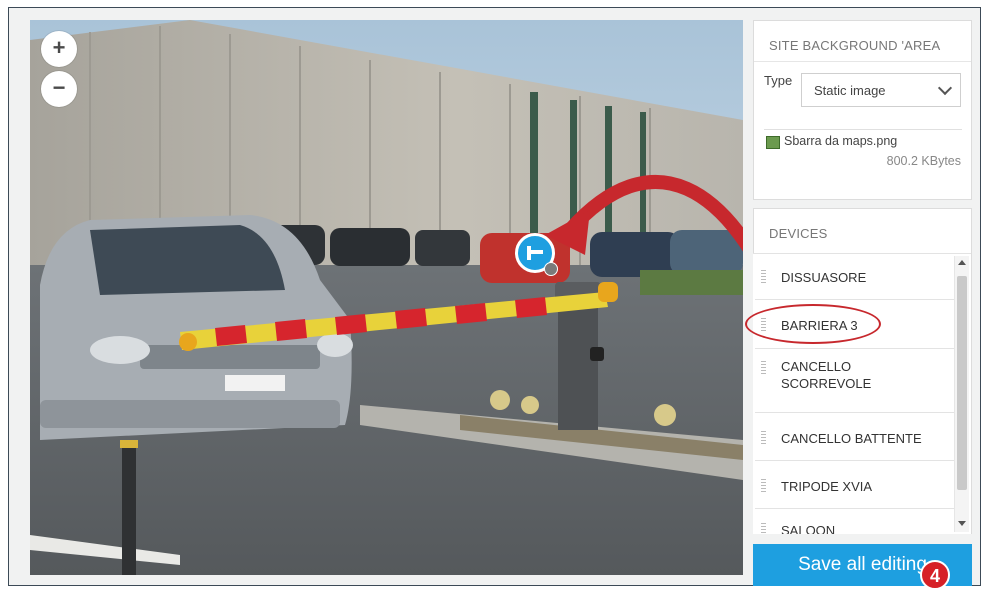 Image resolution: width=989 pixels, height=592 pixels. What do you see at coordinates (778, 80) in the screenshot?
I see `type-label: Type` at bounding box center [778, 80].